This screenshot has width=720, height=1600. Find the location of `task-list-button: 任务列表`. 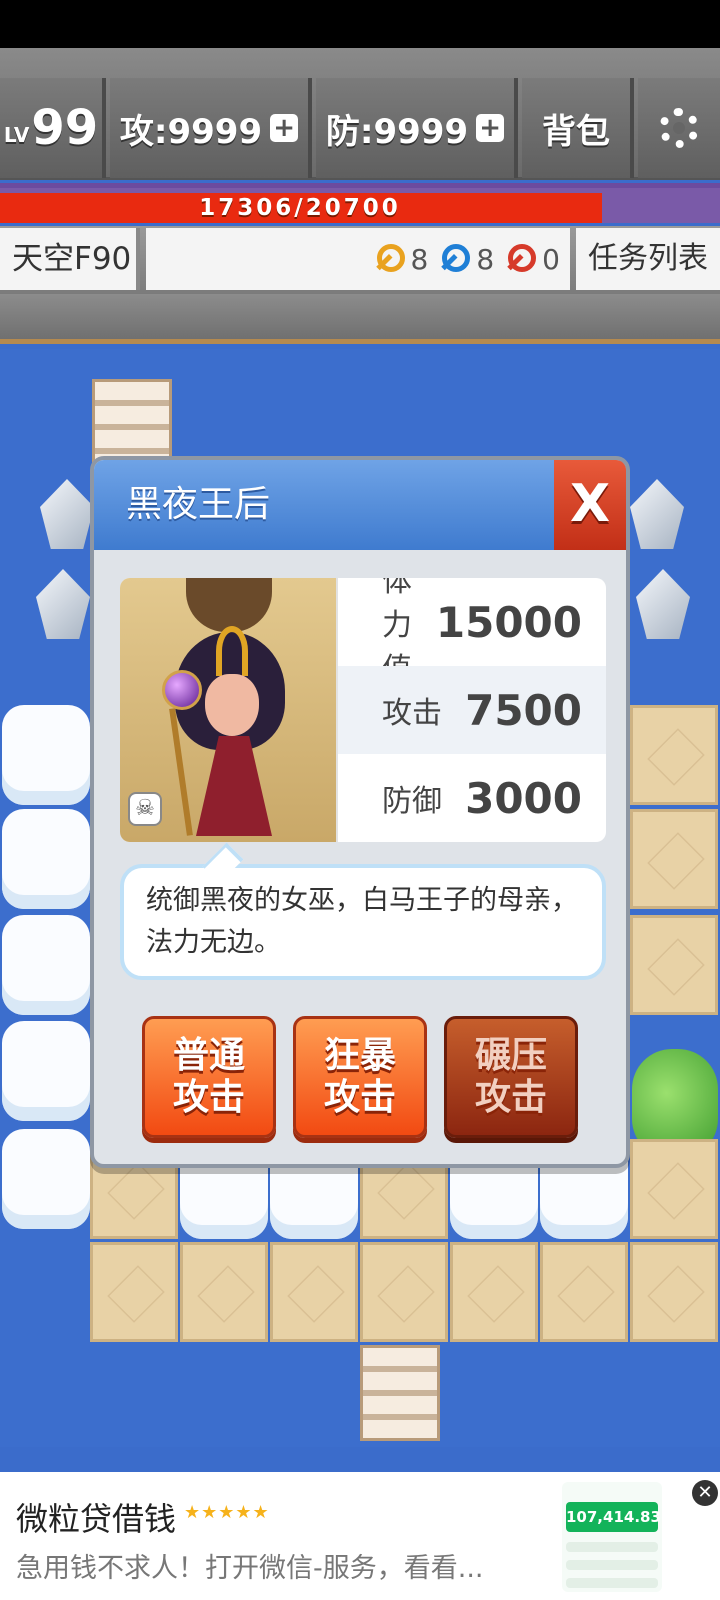

task-list-button: 任务列表 is located at coordinates (648, 259).